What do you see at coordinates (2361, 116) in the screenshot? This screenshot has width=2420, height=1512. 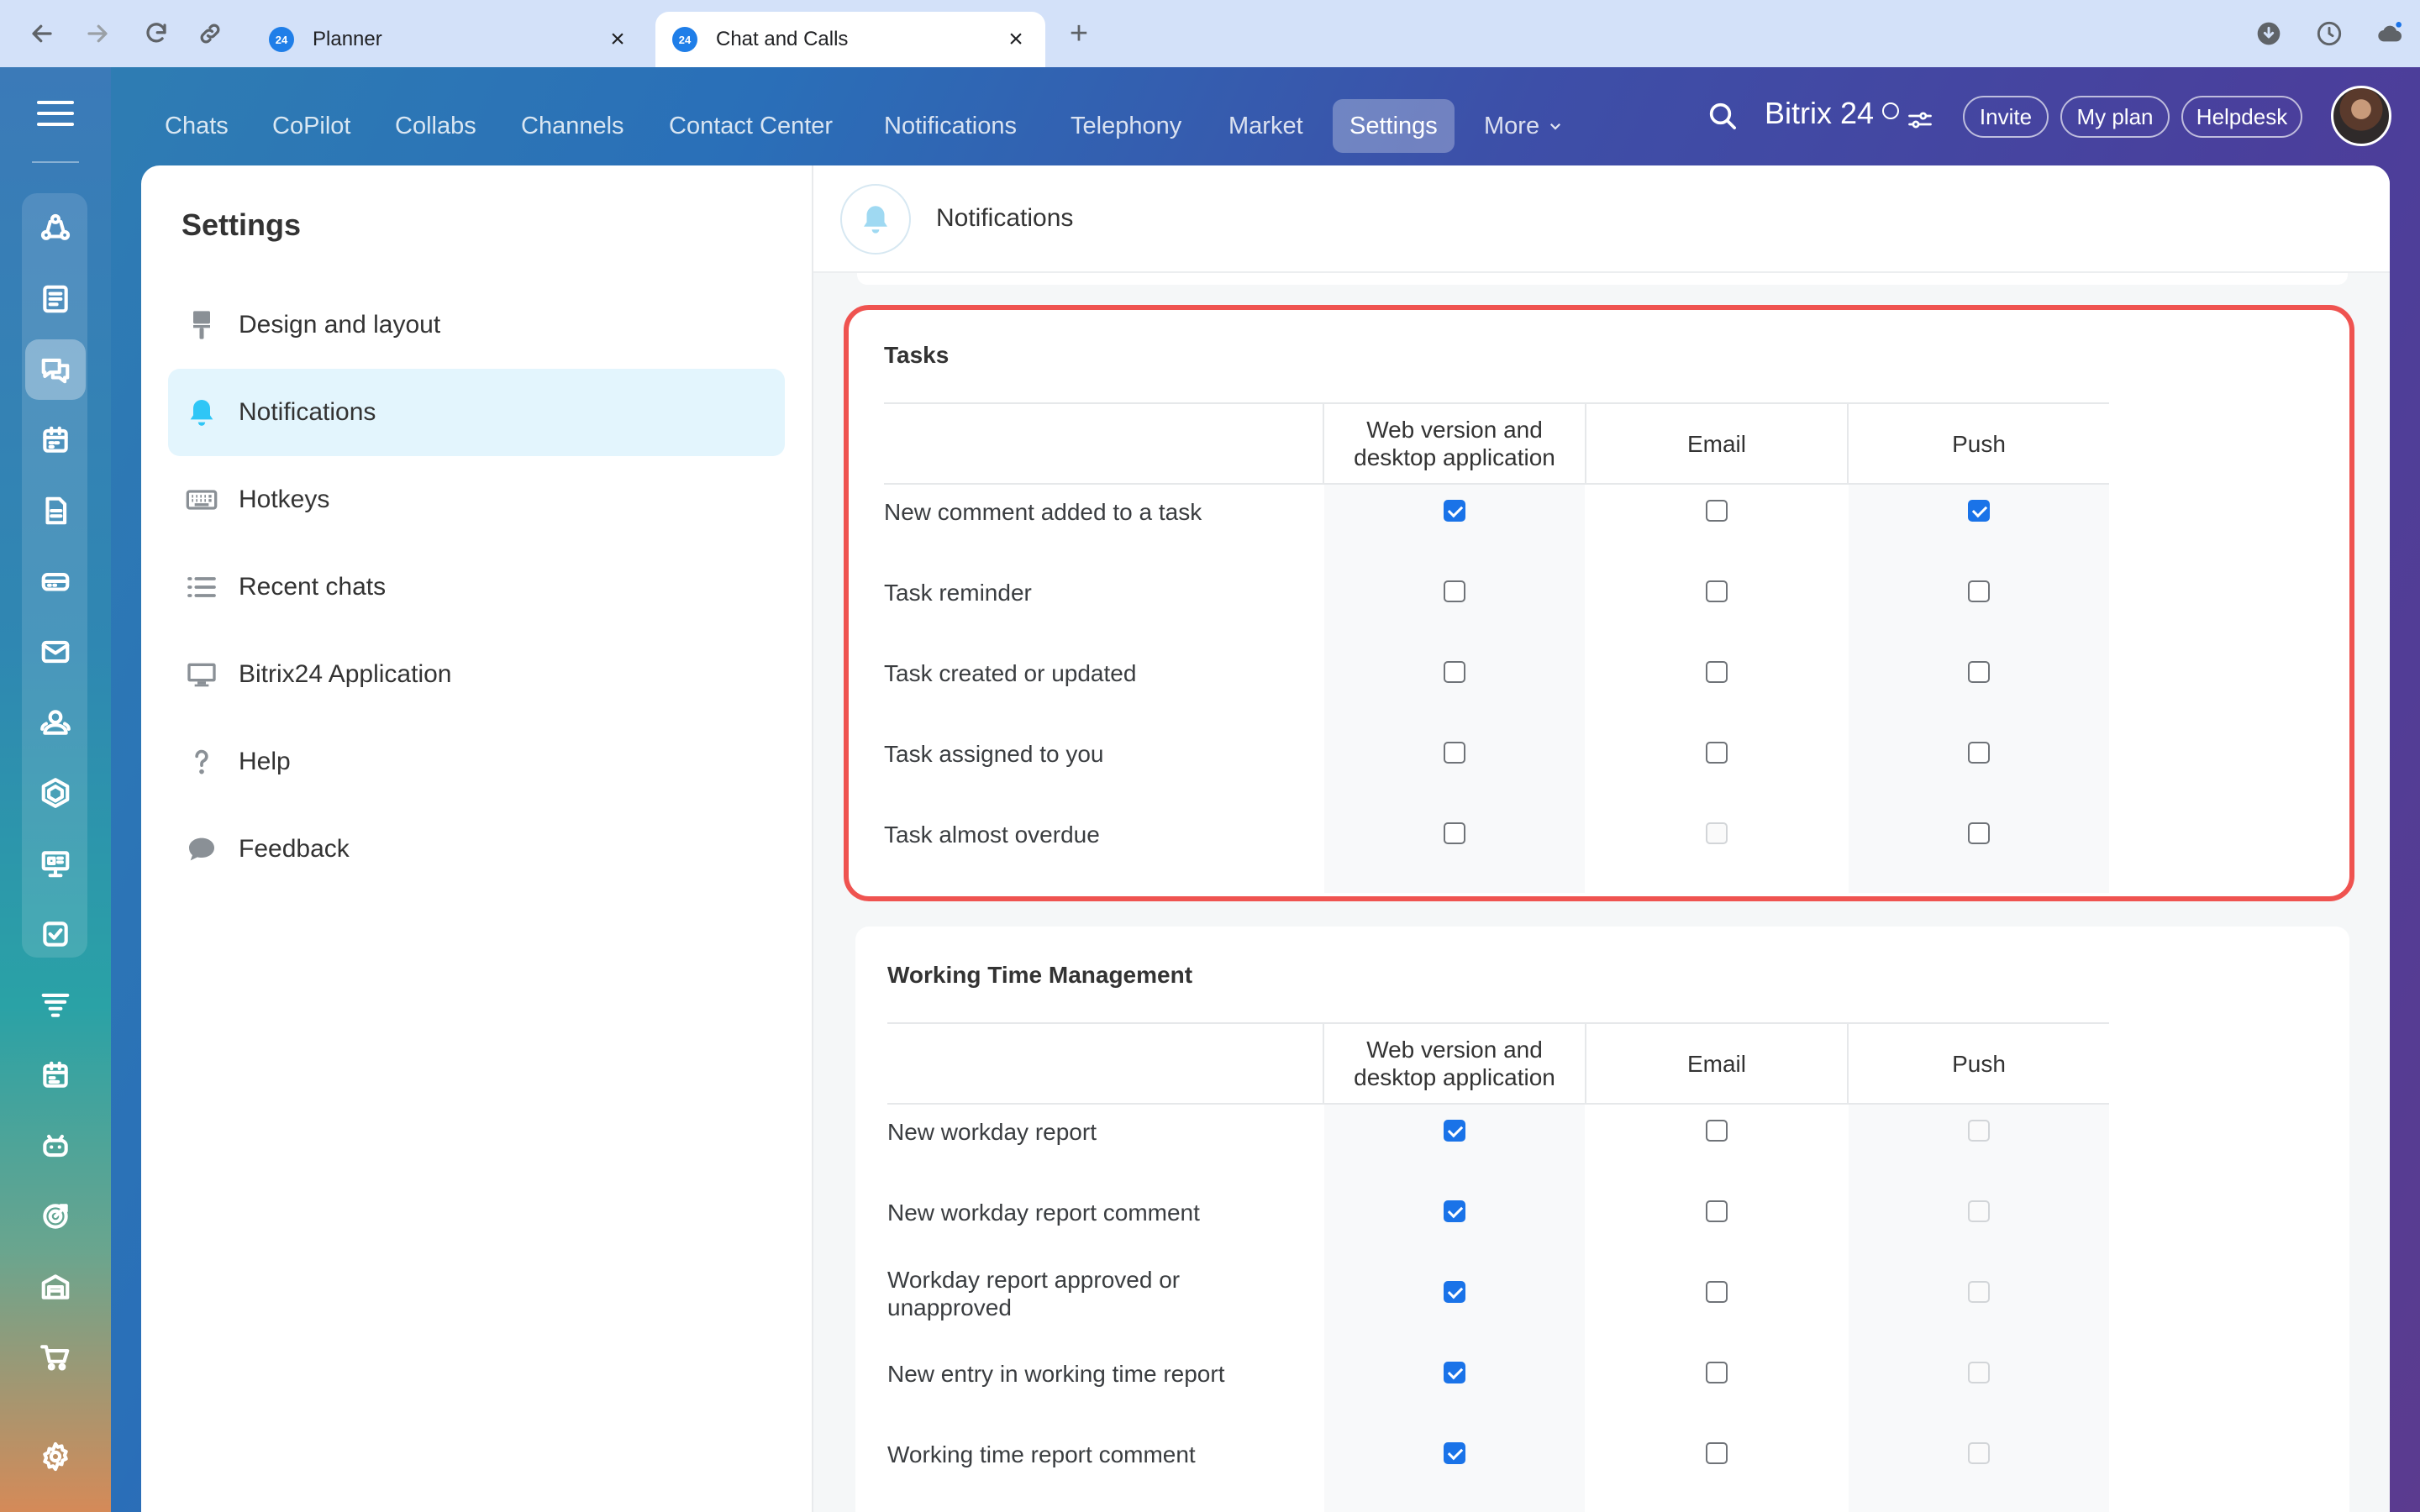 I see `avatar` at bounding box center [2361, 116].